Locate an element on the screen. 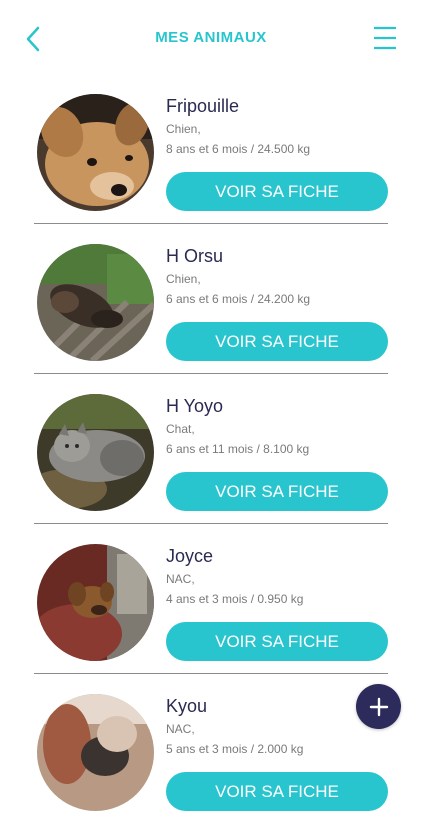  animal-name: Kyou is located at coordinates (187, 706).